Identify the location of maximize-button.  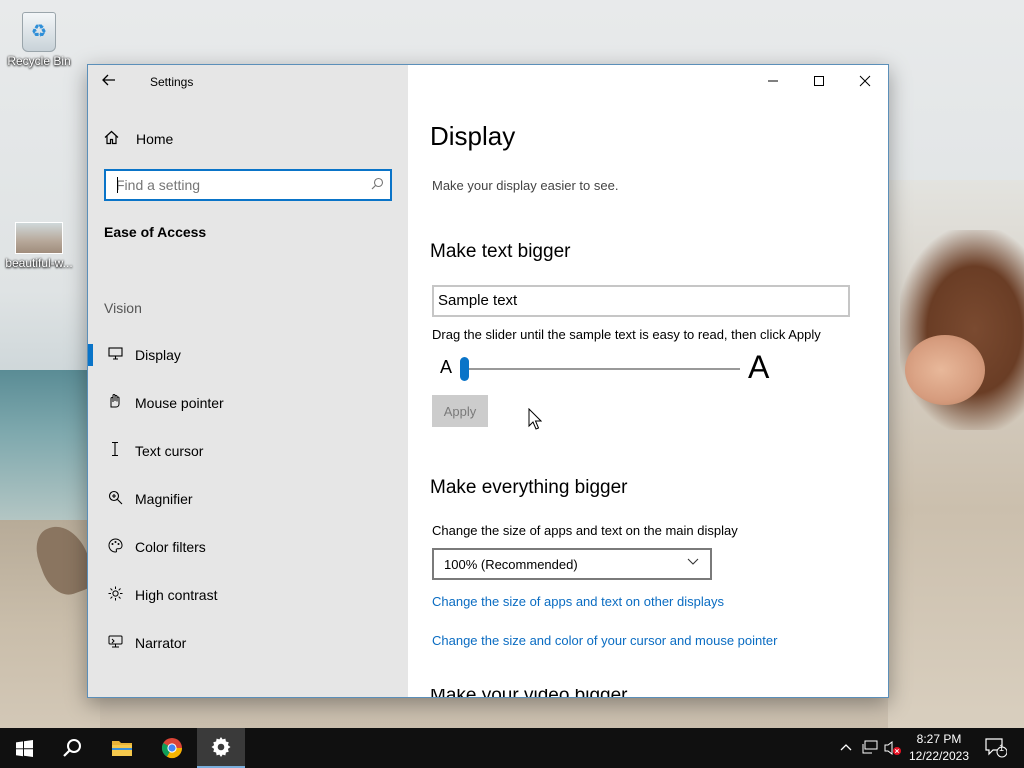
(819, 81).